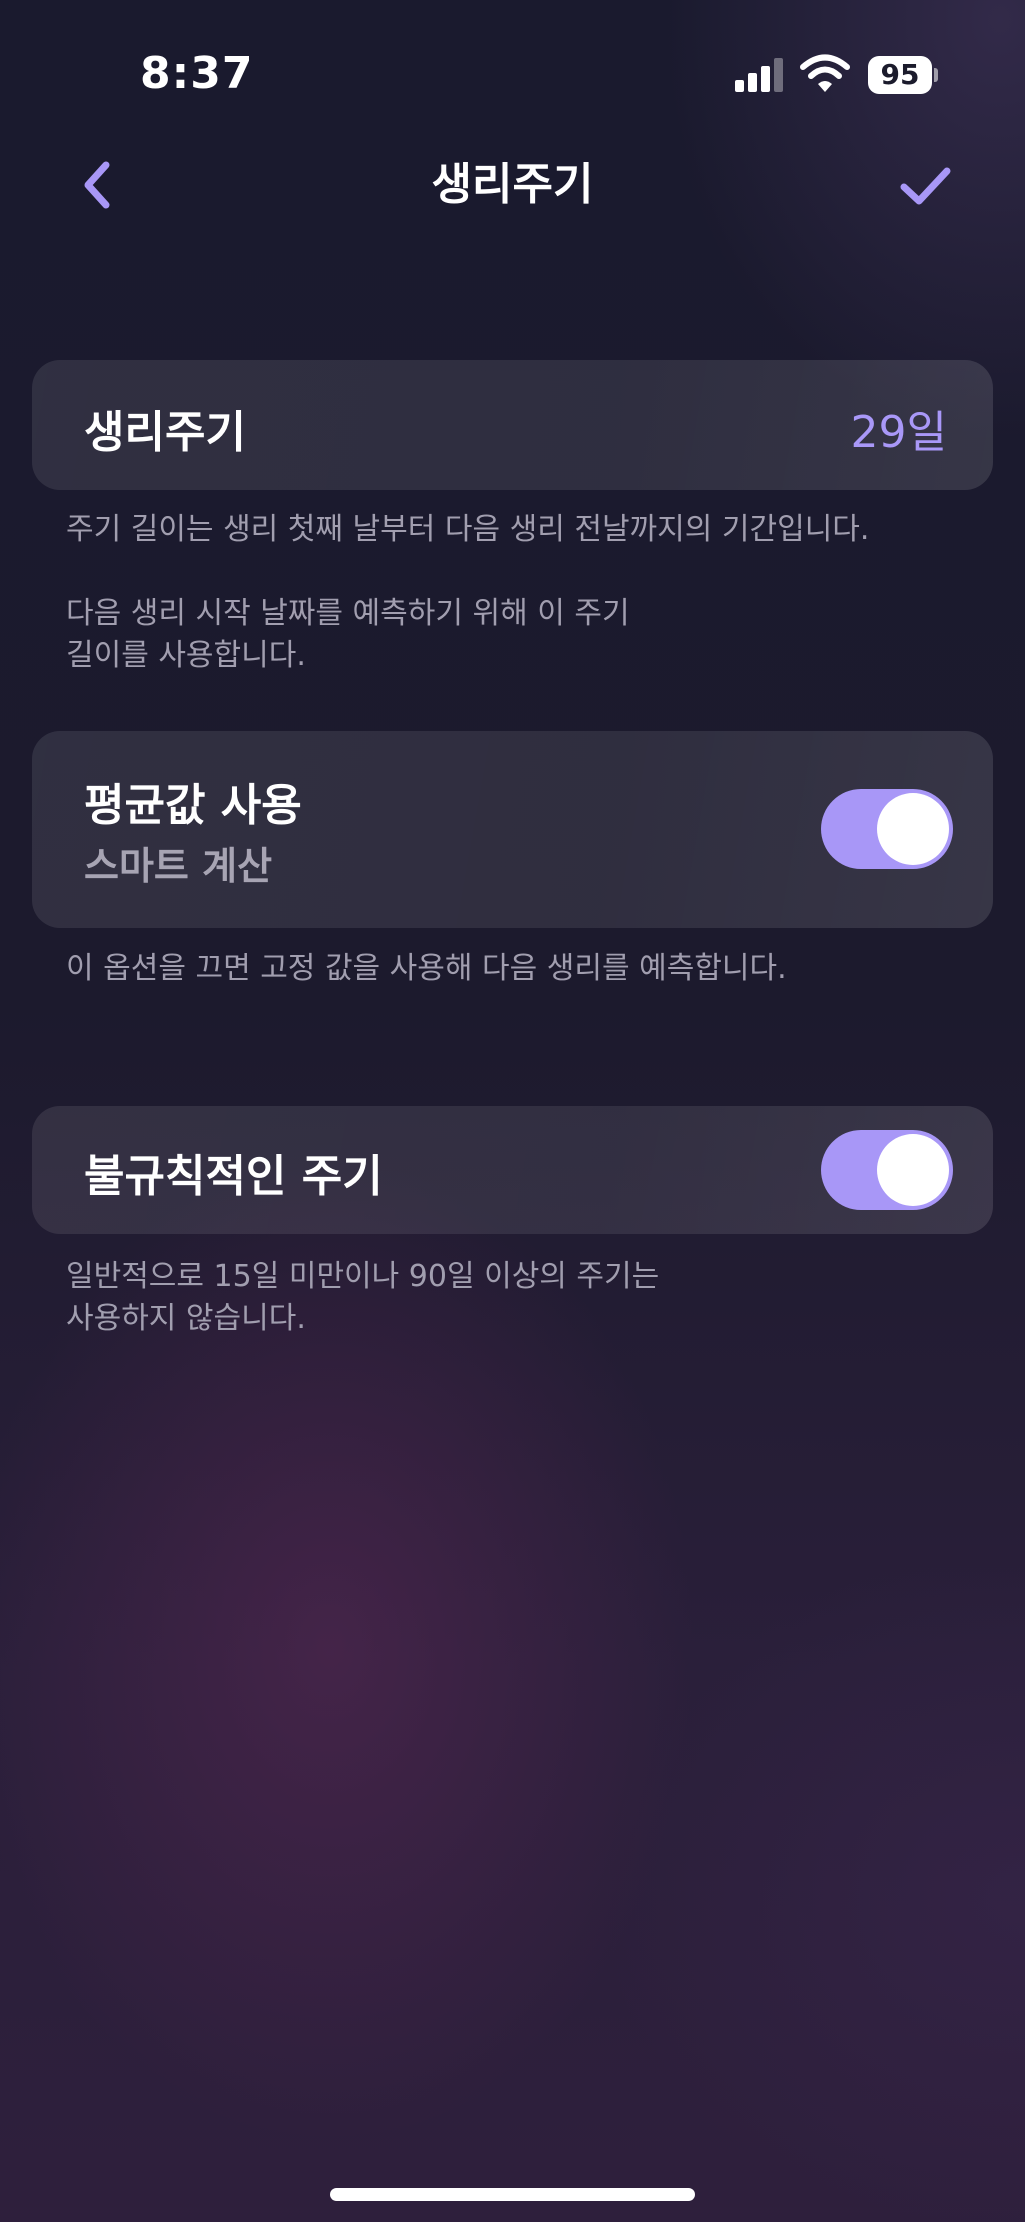  Describe the element at coordinates (512, 425) in the screenshot. I see `cycle-length-row: 생리주기 29일` at that location.